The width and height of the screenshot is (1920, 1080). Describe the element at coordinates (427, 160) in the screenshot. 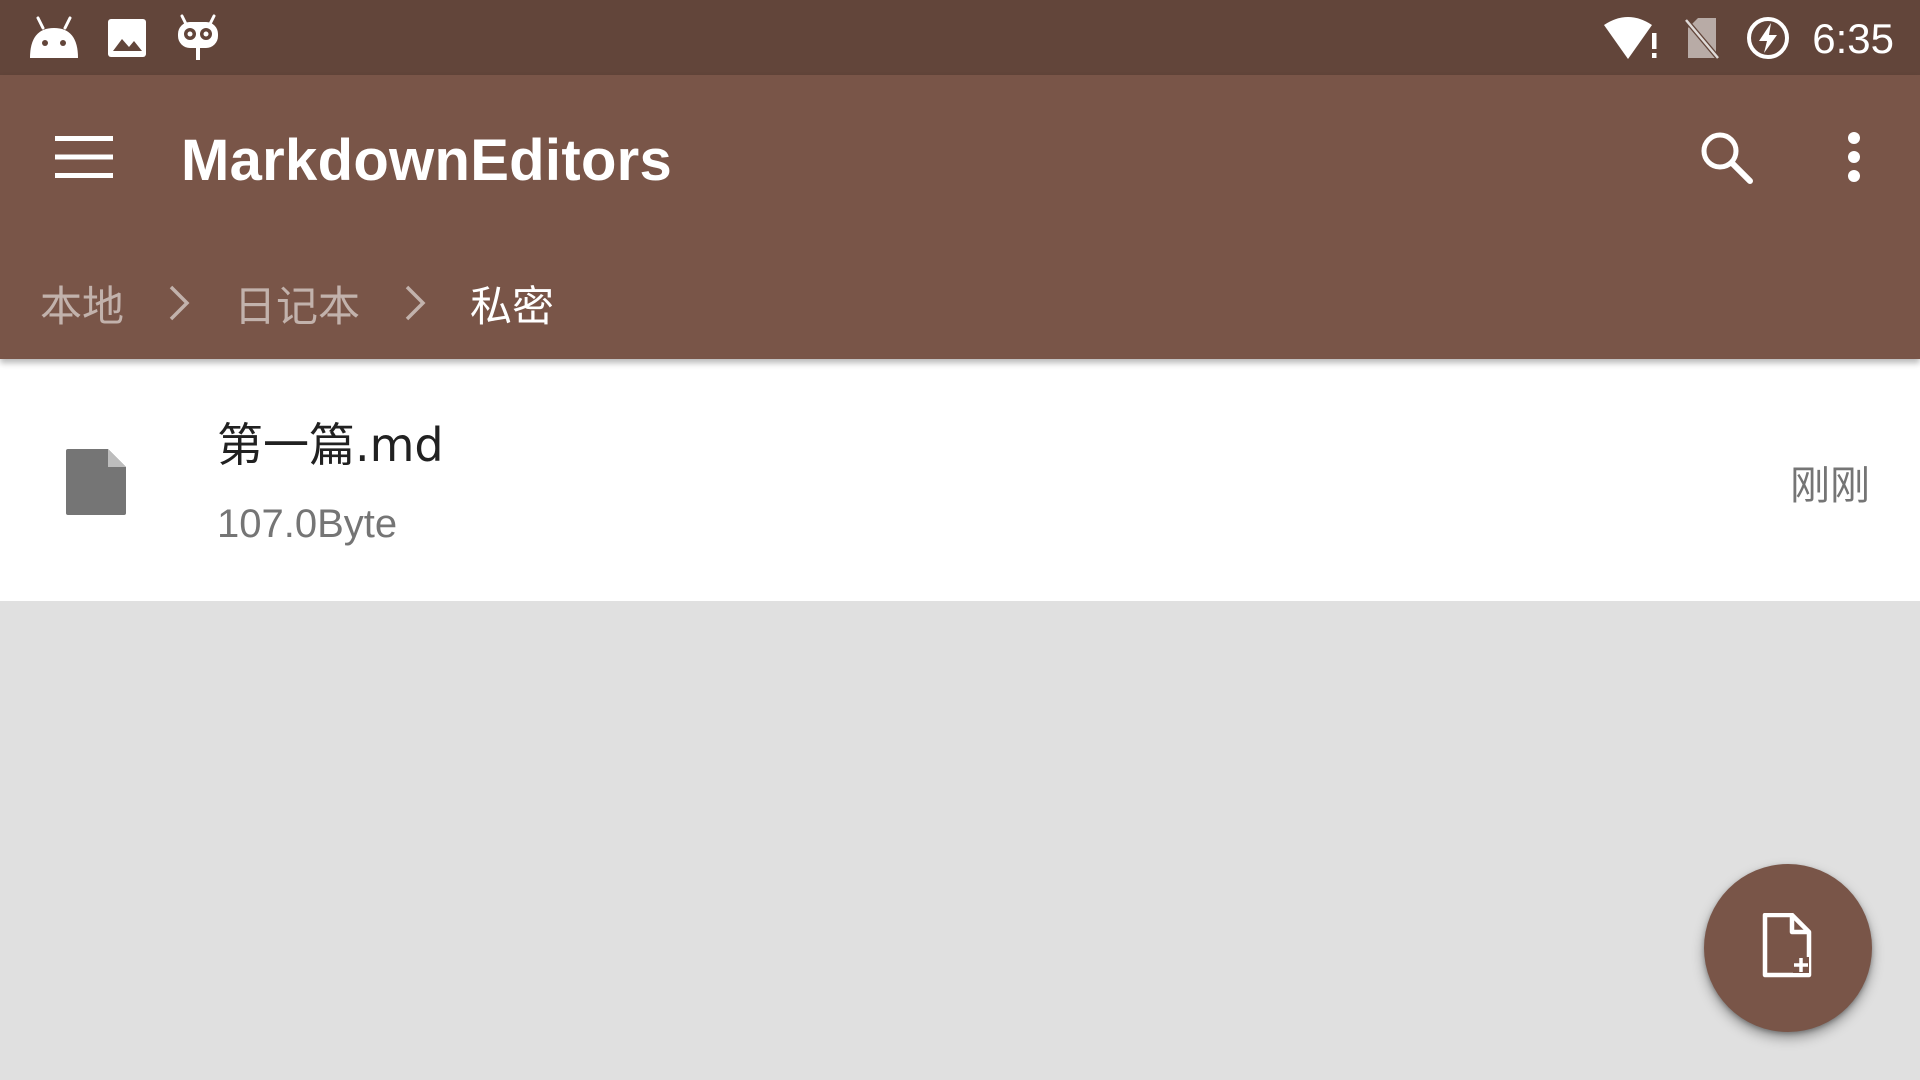

I see `app-title: MarkdownEditors` at that location.